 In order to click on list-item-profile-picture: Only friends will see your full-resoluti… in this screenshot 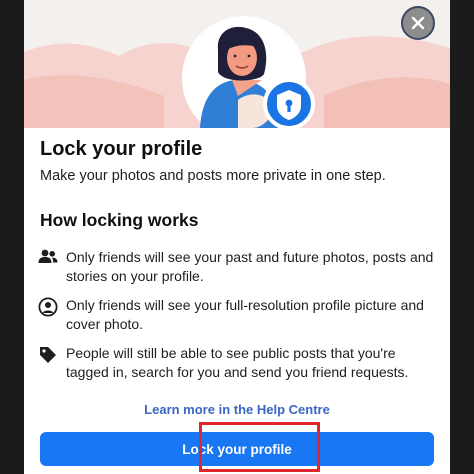, I will do `click(238, 315)`.